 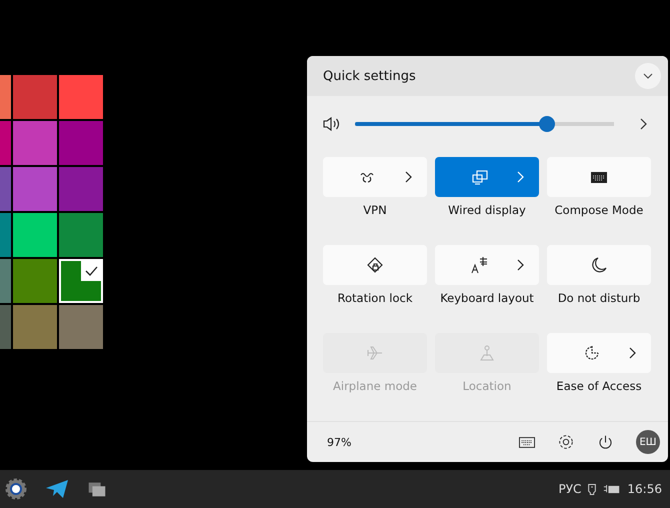 What do you see at coordinates (487, 386) in the screenshot?
I see `tile-label: Location` at bounding box center [487, 386].